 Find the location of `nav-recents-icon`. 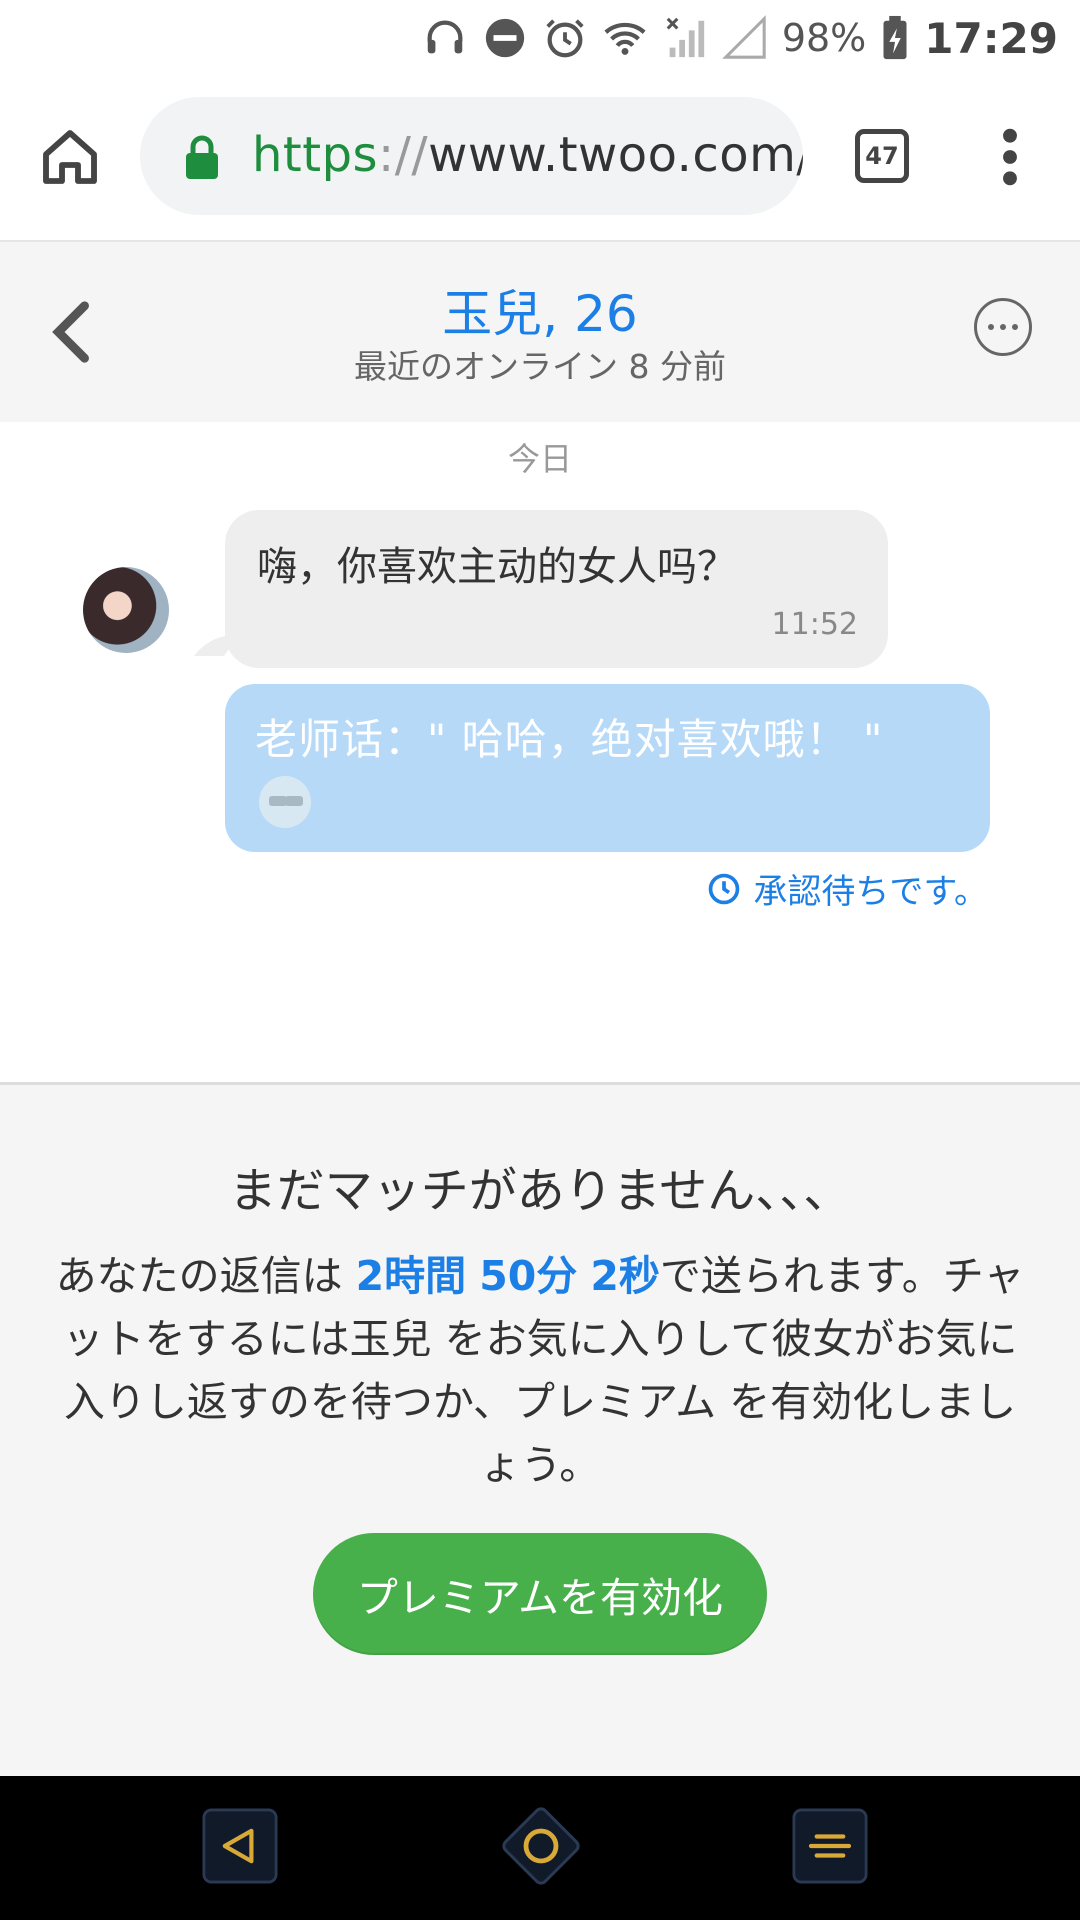

nav-recents-icon is located at coordinates (830, 1846).